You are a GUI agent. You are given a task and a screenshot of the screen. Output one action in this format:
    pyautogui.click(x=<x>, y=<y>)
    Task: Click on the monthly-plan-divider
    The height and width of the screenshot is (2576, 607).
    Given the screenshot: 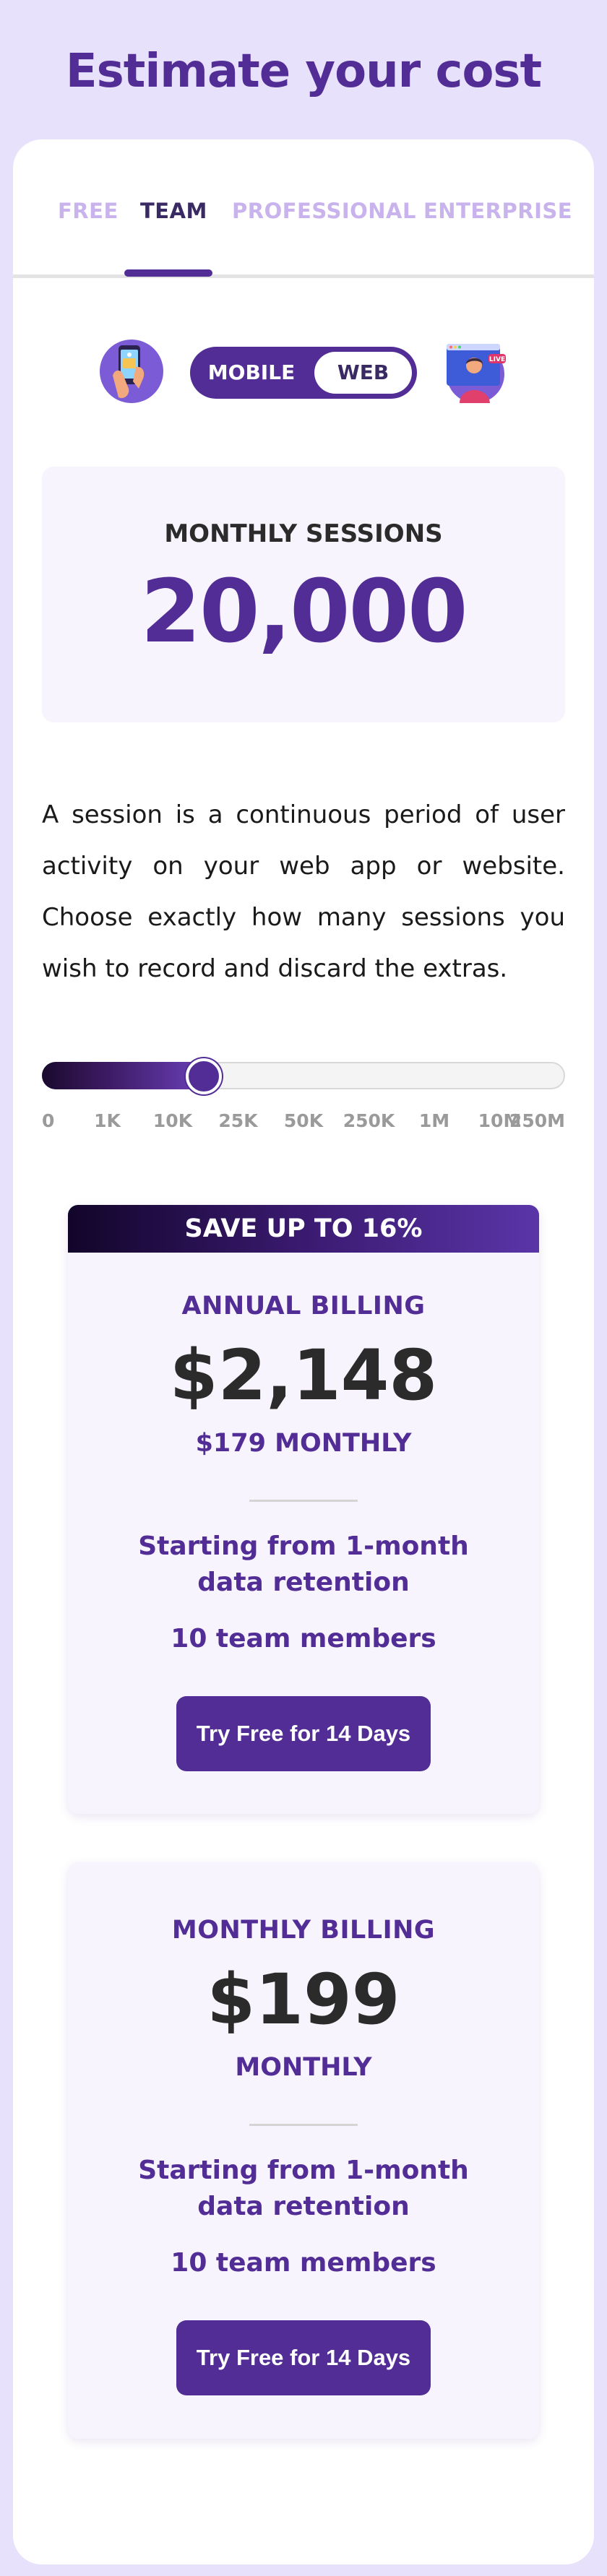 What is the action you would take?
    pyautogui.click(x=304, y=2125)
    